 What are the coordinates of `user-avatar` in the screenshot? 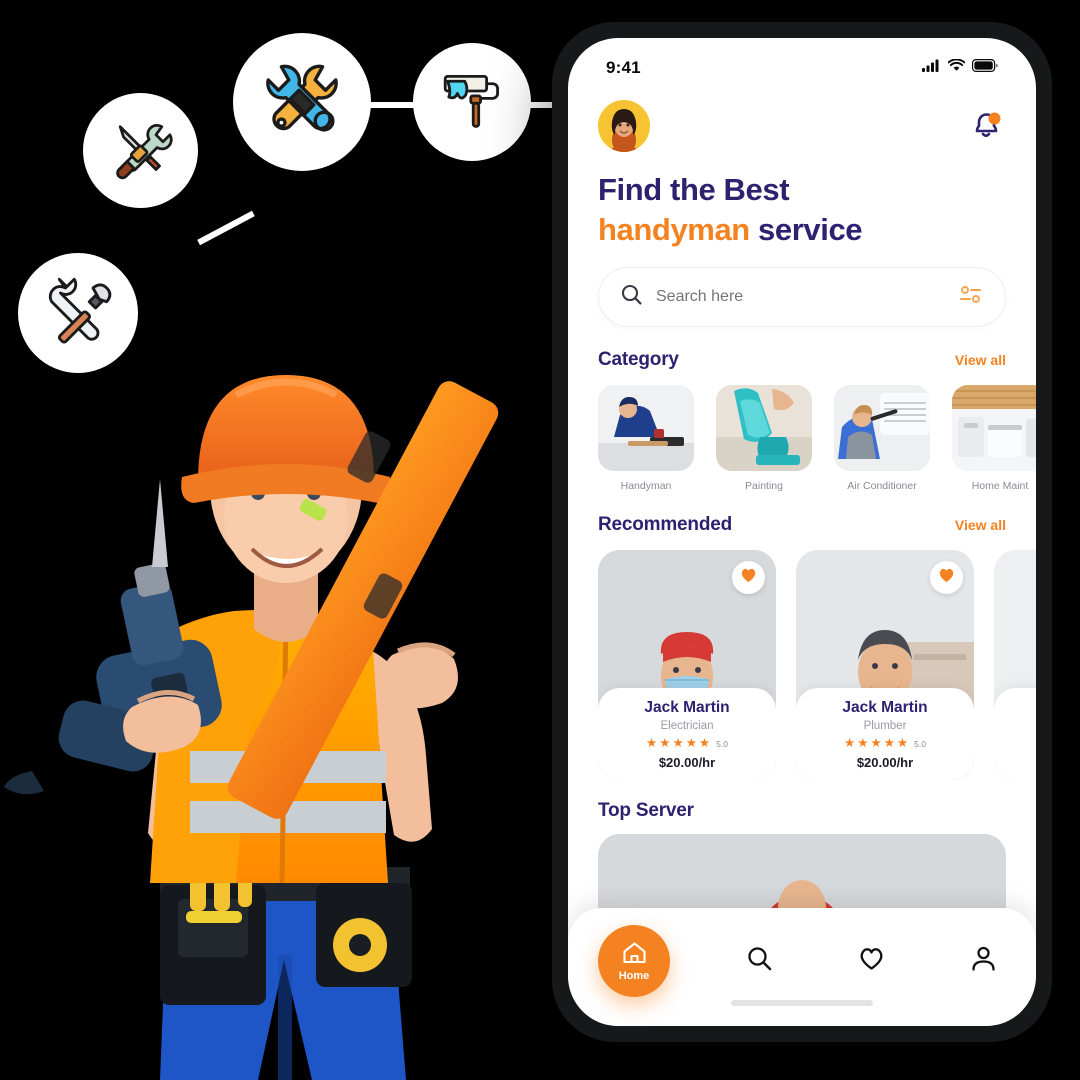 It's located at (624, 126).